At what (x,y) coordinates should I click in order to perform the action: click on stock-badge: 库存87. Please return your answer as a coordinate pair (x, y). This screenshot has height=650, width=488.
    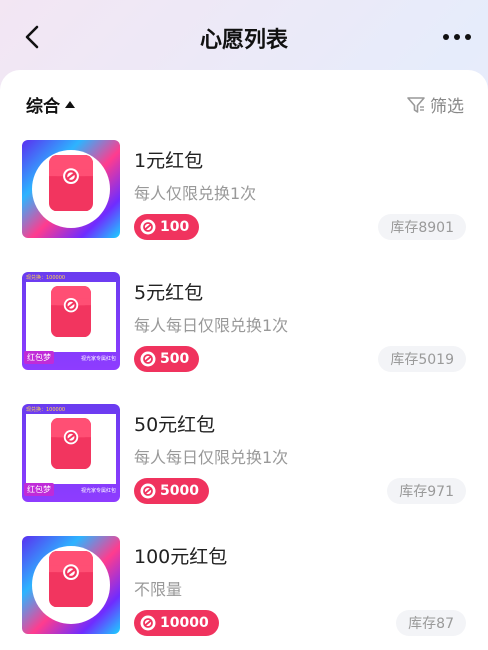
    Looking at the image, I should click on (431, 623).